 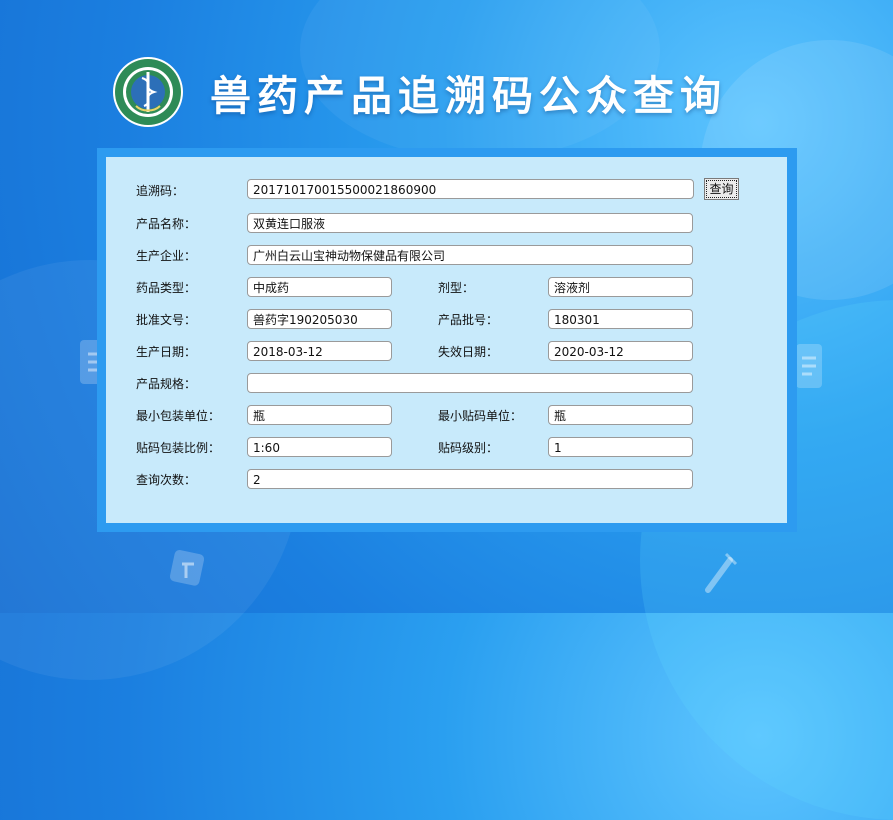 I want to click on drug-type-label: 药品类型：, so click(x=166, y=288).